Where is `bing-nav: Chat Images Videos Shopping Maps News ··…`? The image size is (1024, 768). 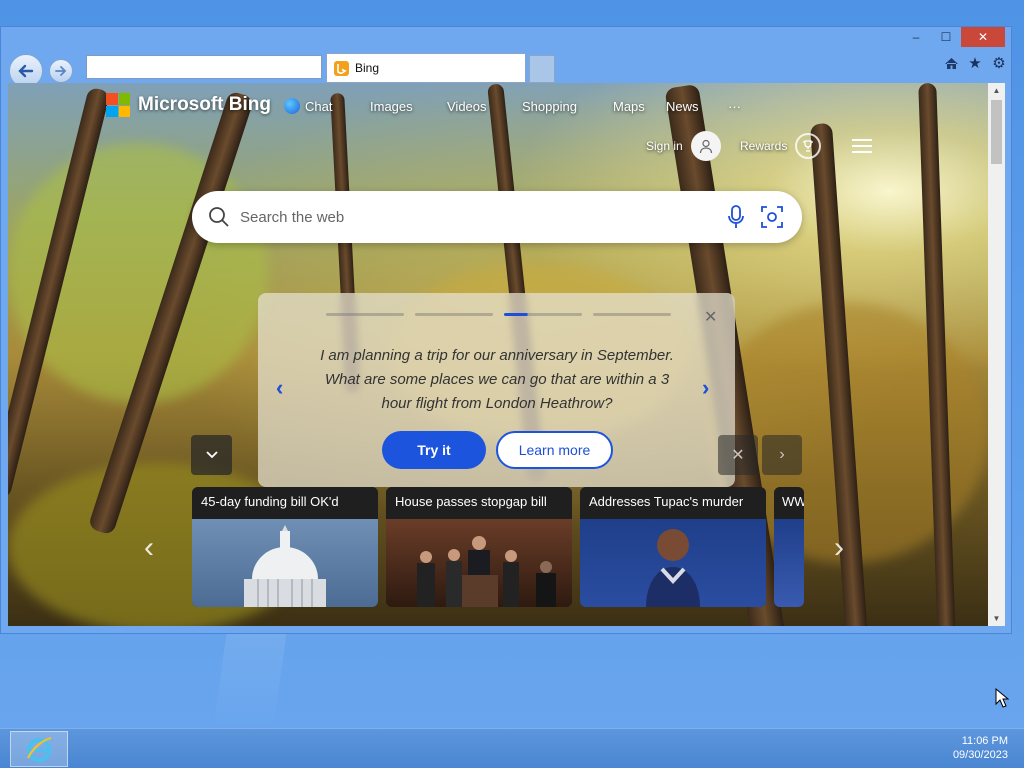
bing-nav: Chat Images Videos Shopping Maps News ··… is located at coordinates (521, 106).